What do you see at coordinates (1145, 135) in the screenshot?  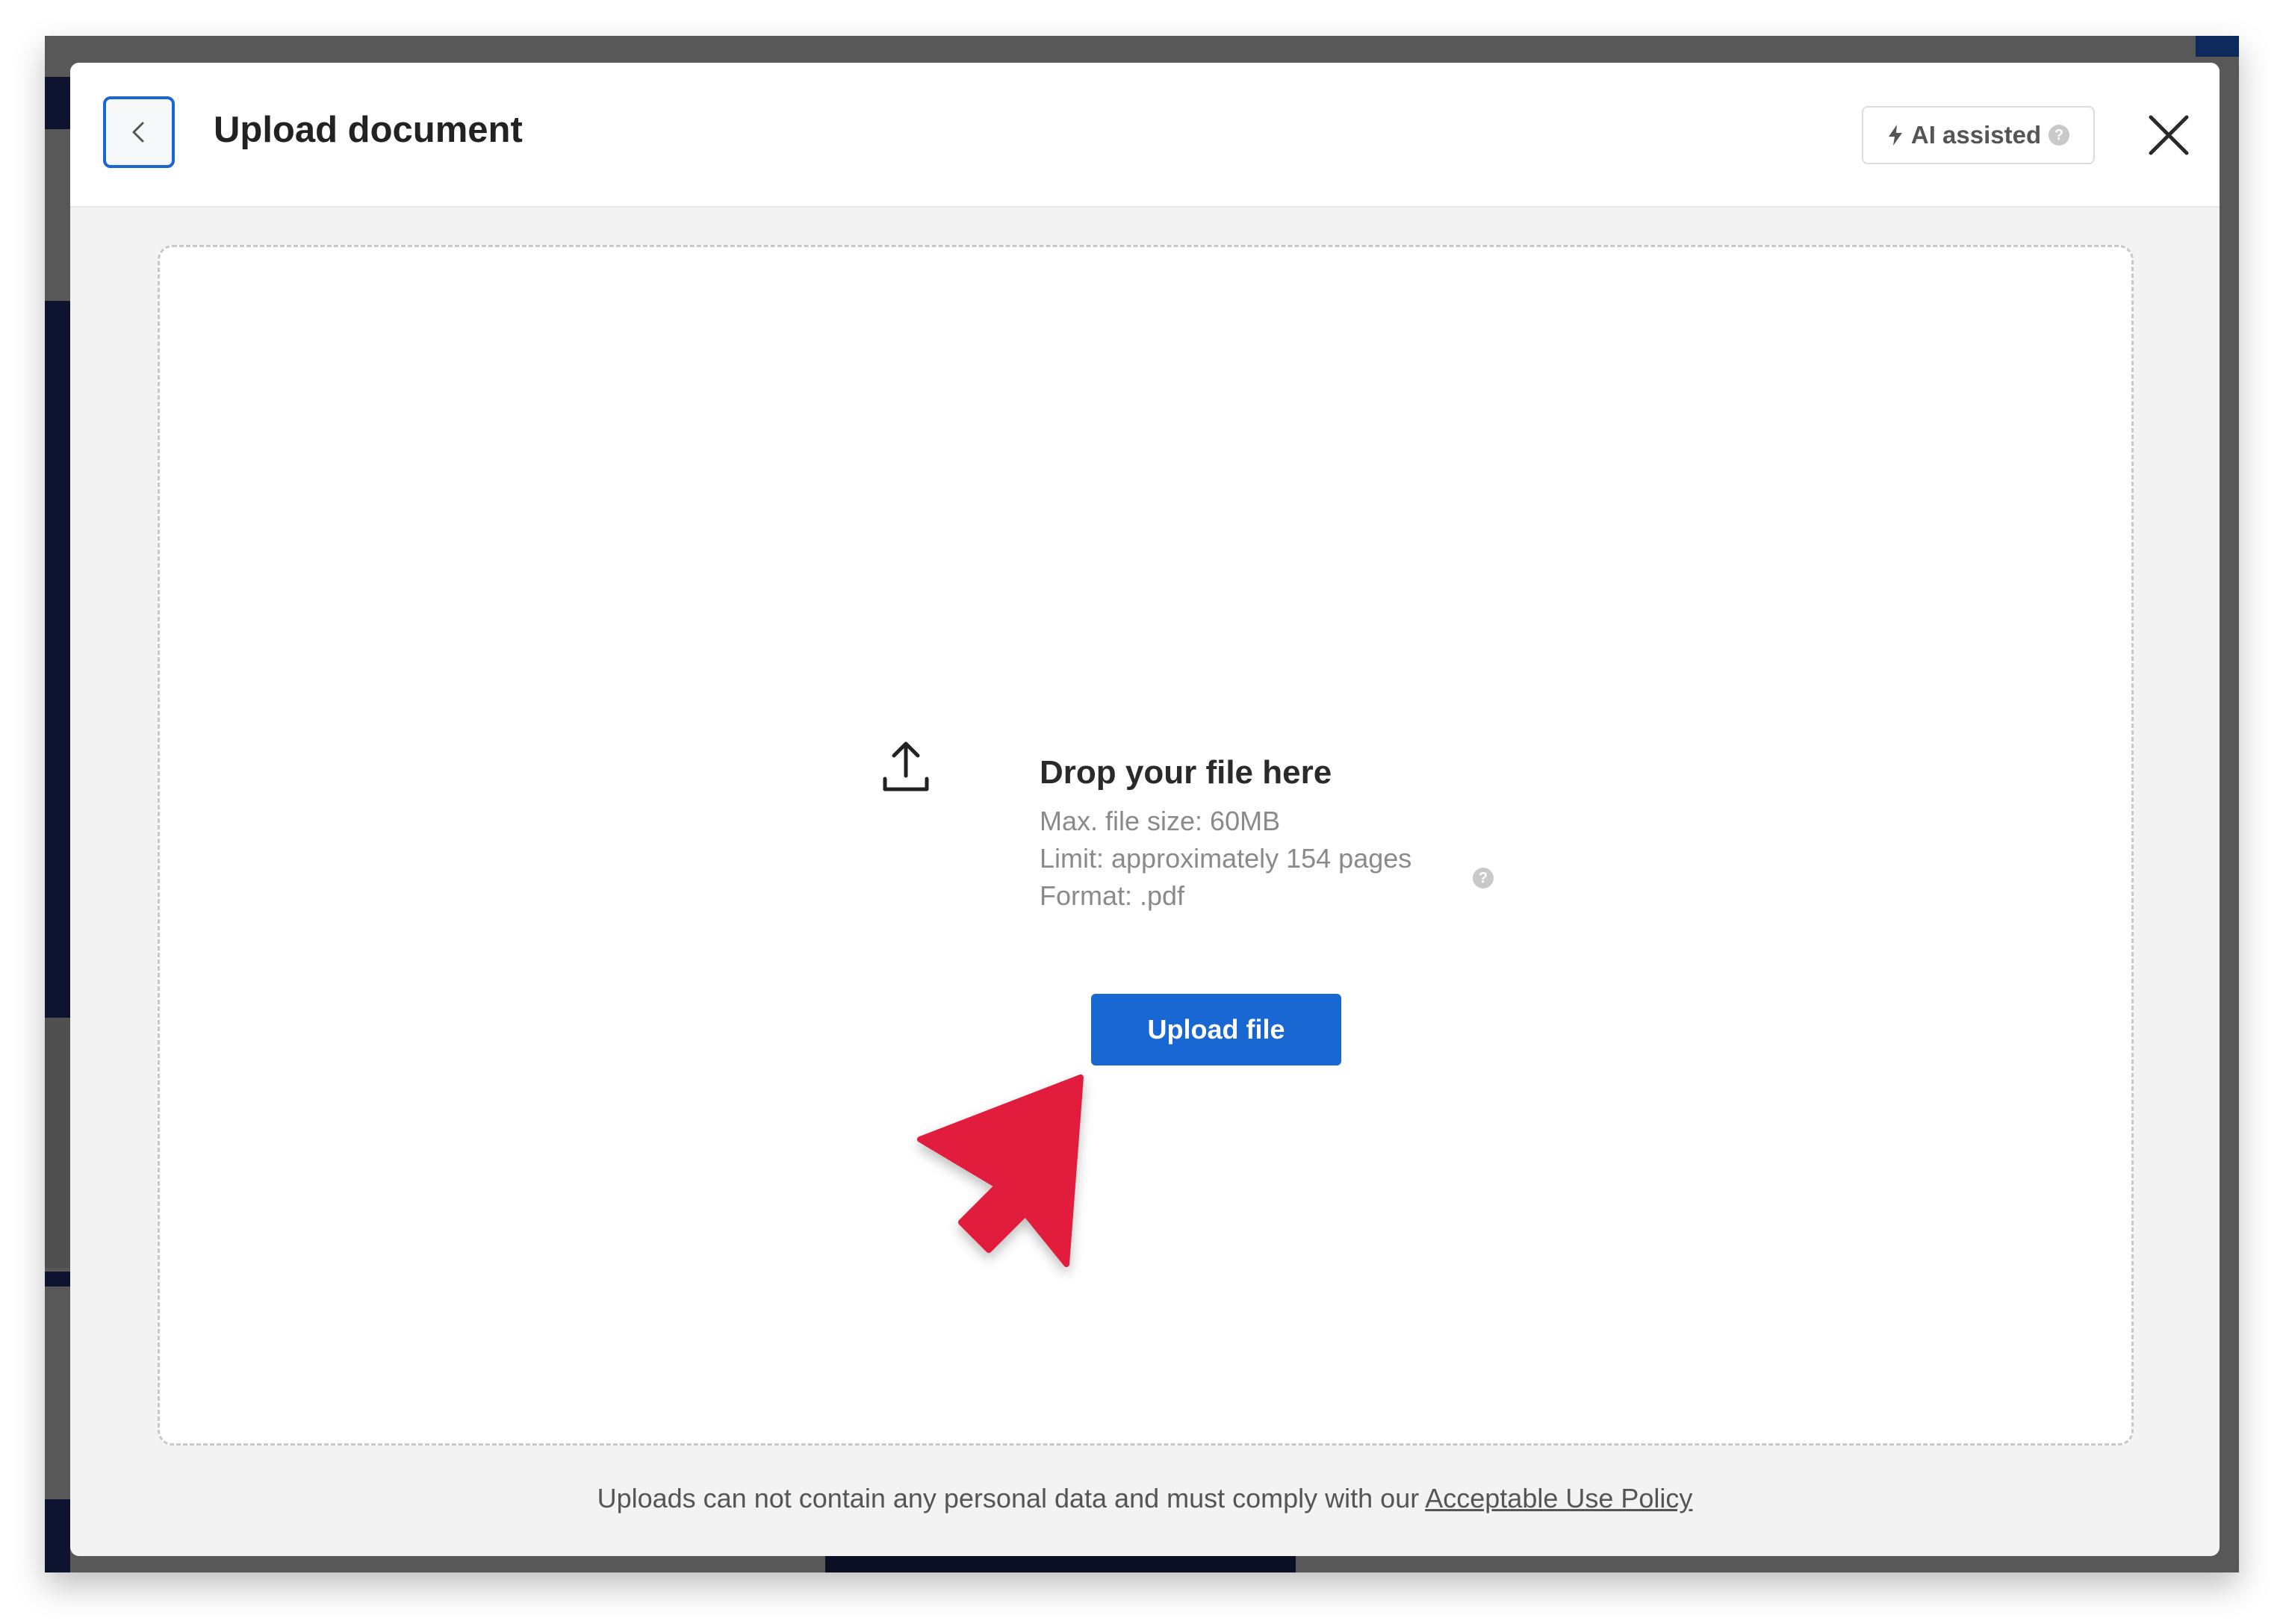 I see `modal-header: Upload document AI assisted ?` at bounding box center [1145, 135].